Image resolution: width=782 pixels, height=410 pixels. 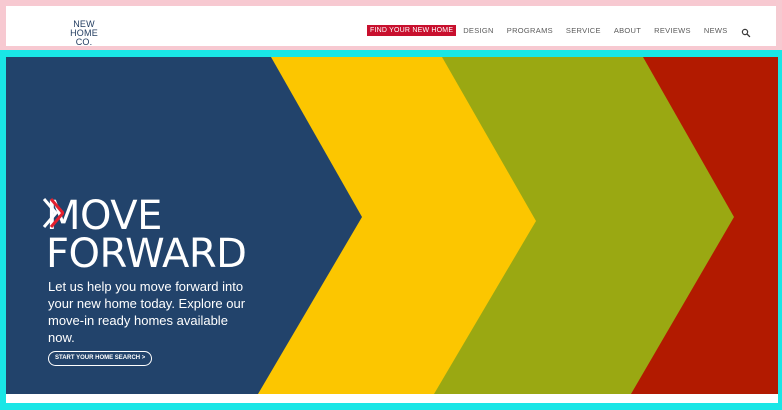 I want to click on site-logo: NEW HOME CO., so click(x=84, y=33).